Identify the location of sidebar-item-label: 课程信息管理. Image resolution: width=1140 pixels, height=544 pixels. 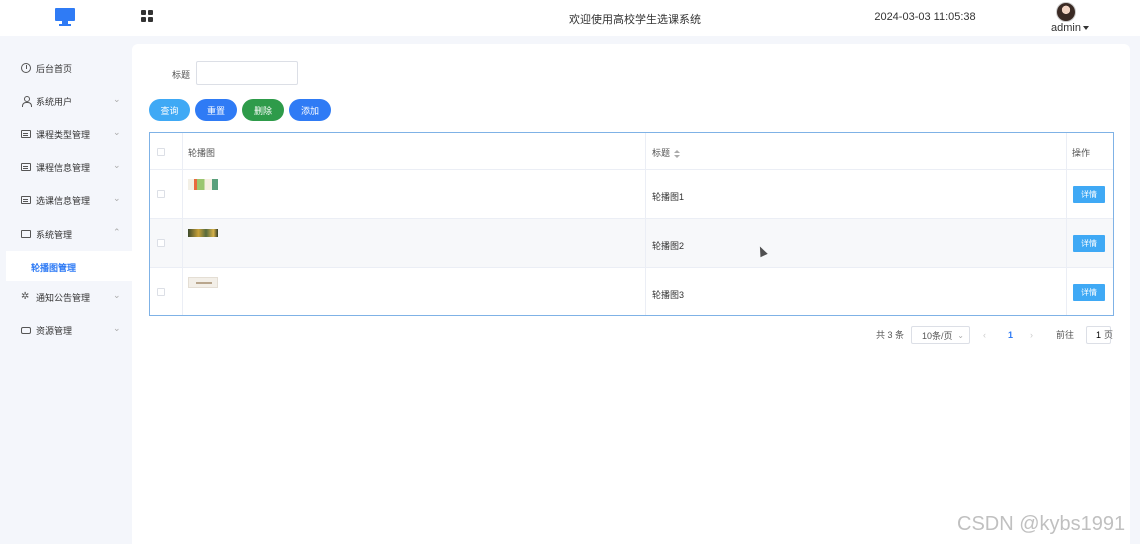
(63, 168).